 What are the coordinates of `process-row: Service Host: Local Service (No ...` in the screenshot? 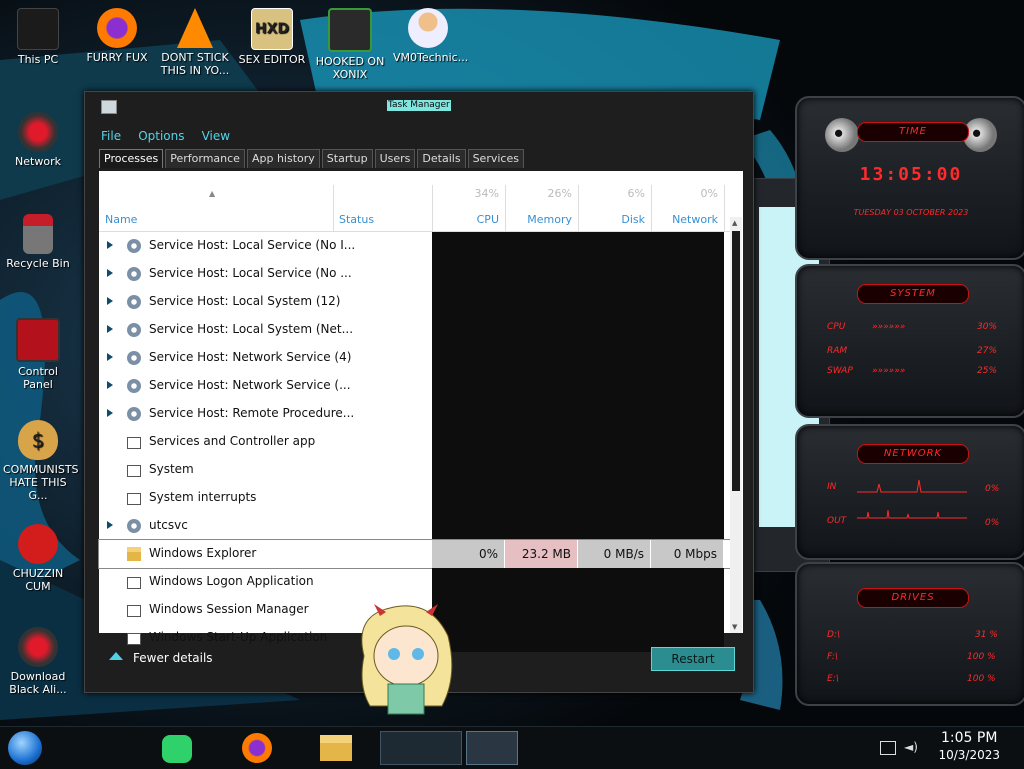 It's located at (416, 274).